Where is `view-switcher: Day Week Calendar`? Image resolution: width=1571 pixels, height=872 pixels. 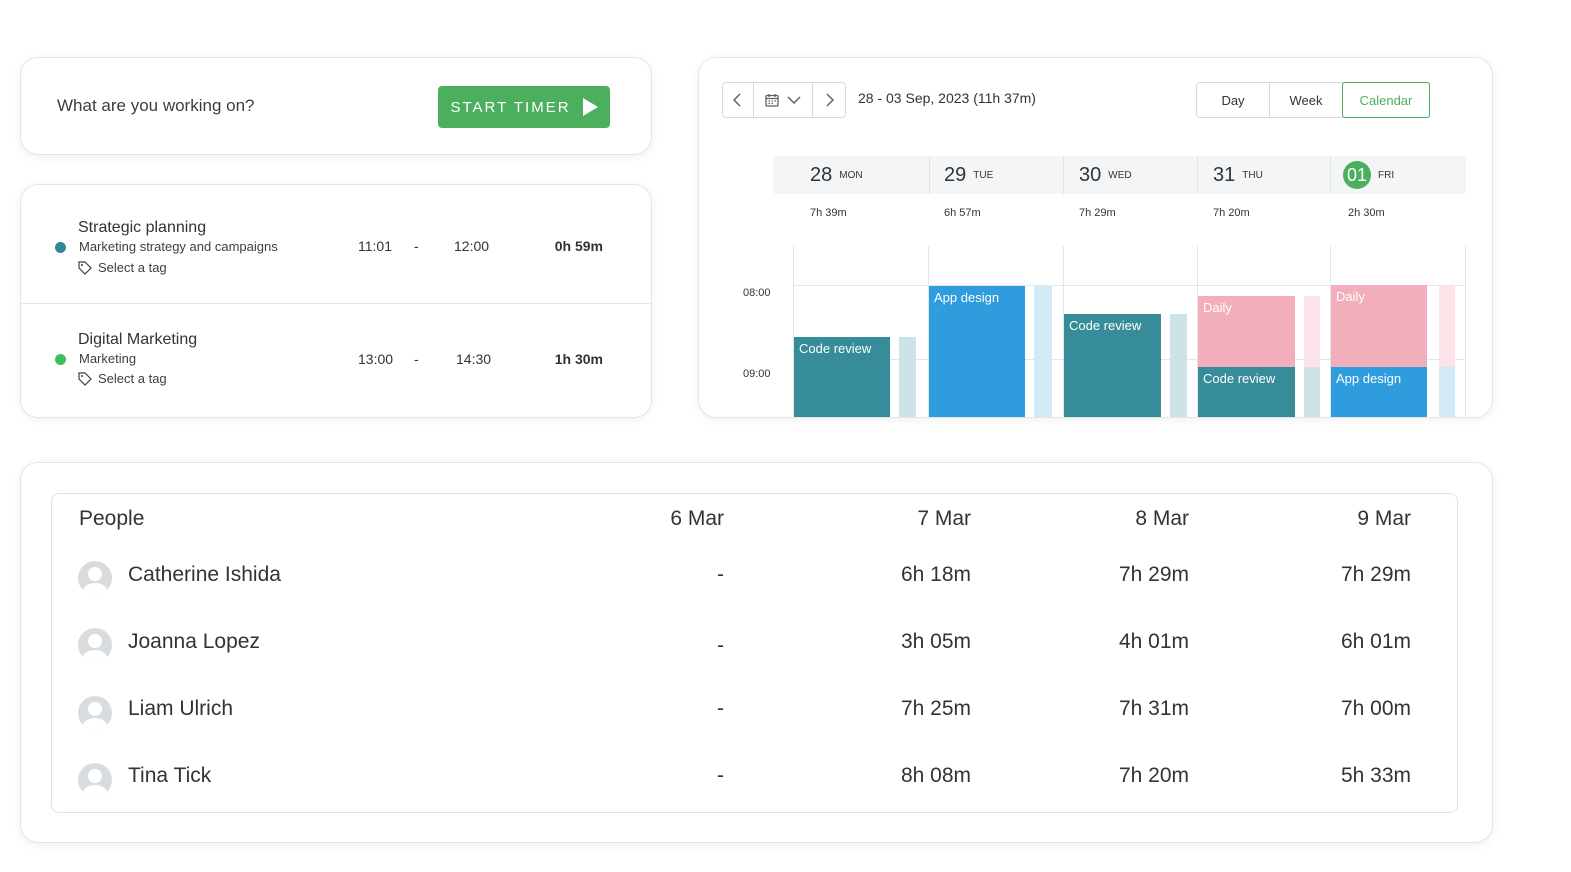 view-switcher: Day Week Calendar is located at coordinates (1313, 100).